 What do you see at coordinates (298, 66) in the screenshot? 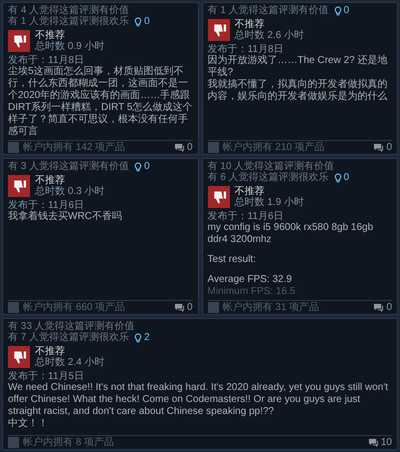
I see `review-text: 因为开放游戏了……The Crew 2? 还是地平线?` at bounding box center [298, 66].